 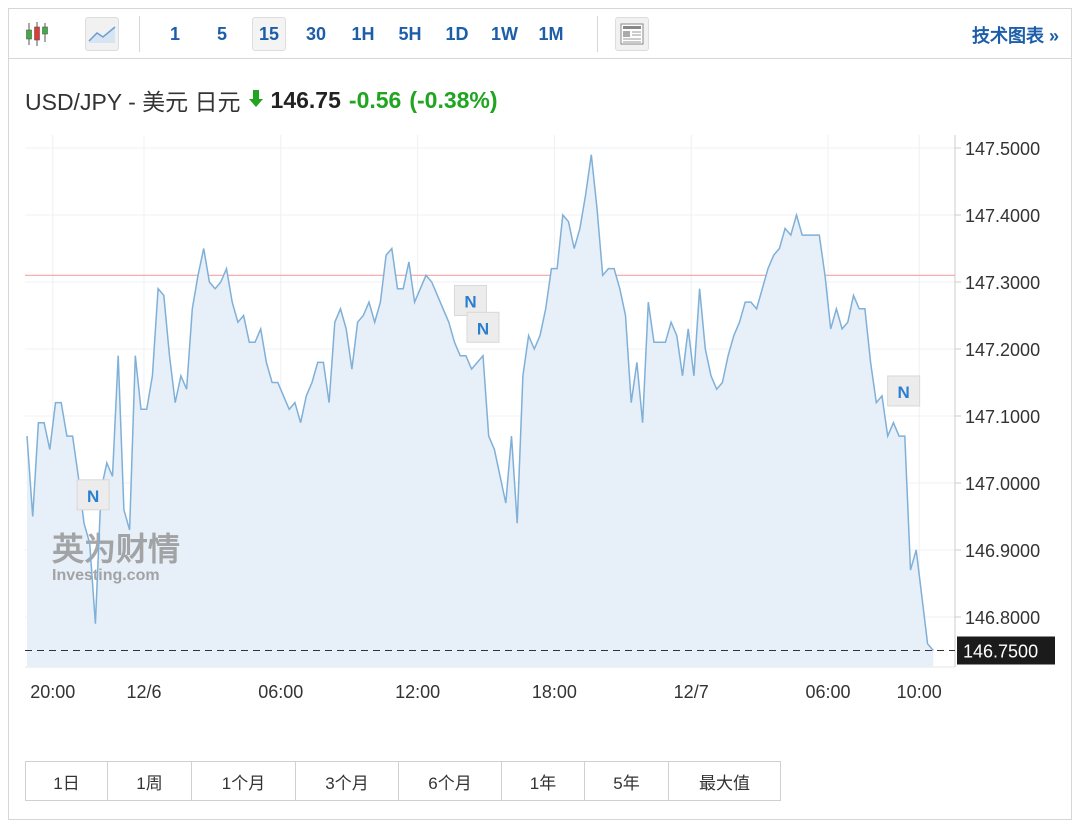 What do you see at coordinates (116, 549) in the screenshot?
I see `watermark-cn: 英为财情` at bounding box center [116, 549].